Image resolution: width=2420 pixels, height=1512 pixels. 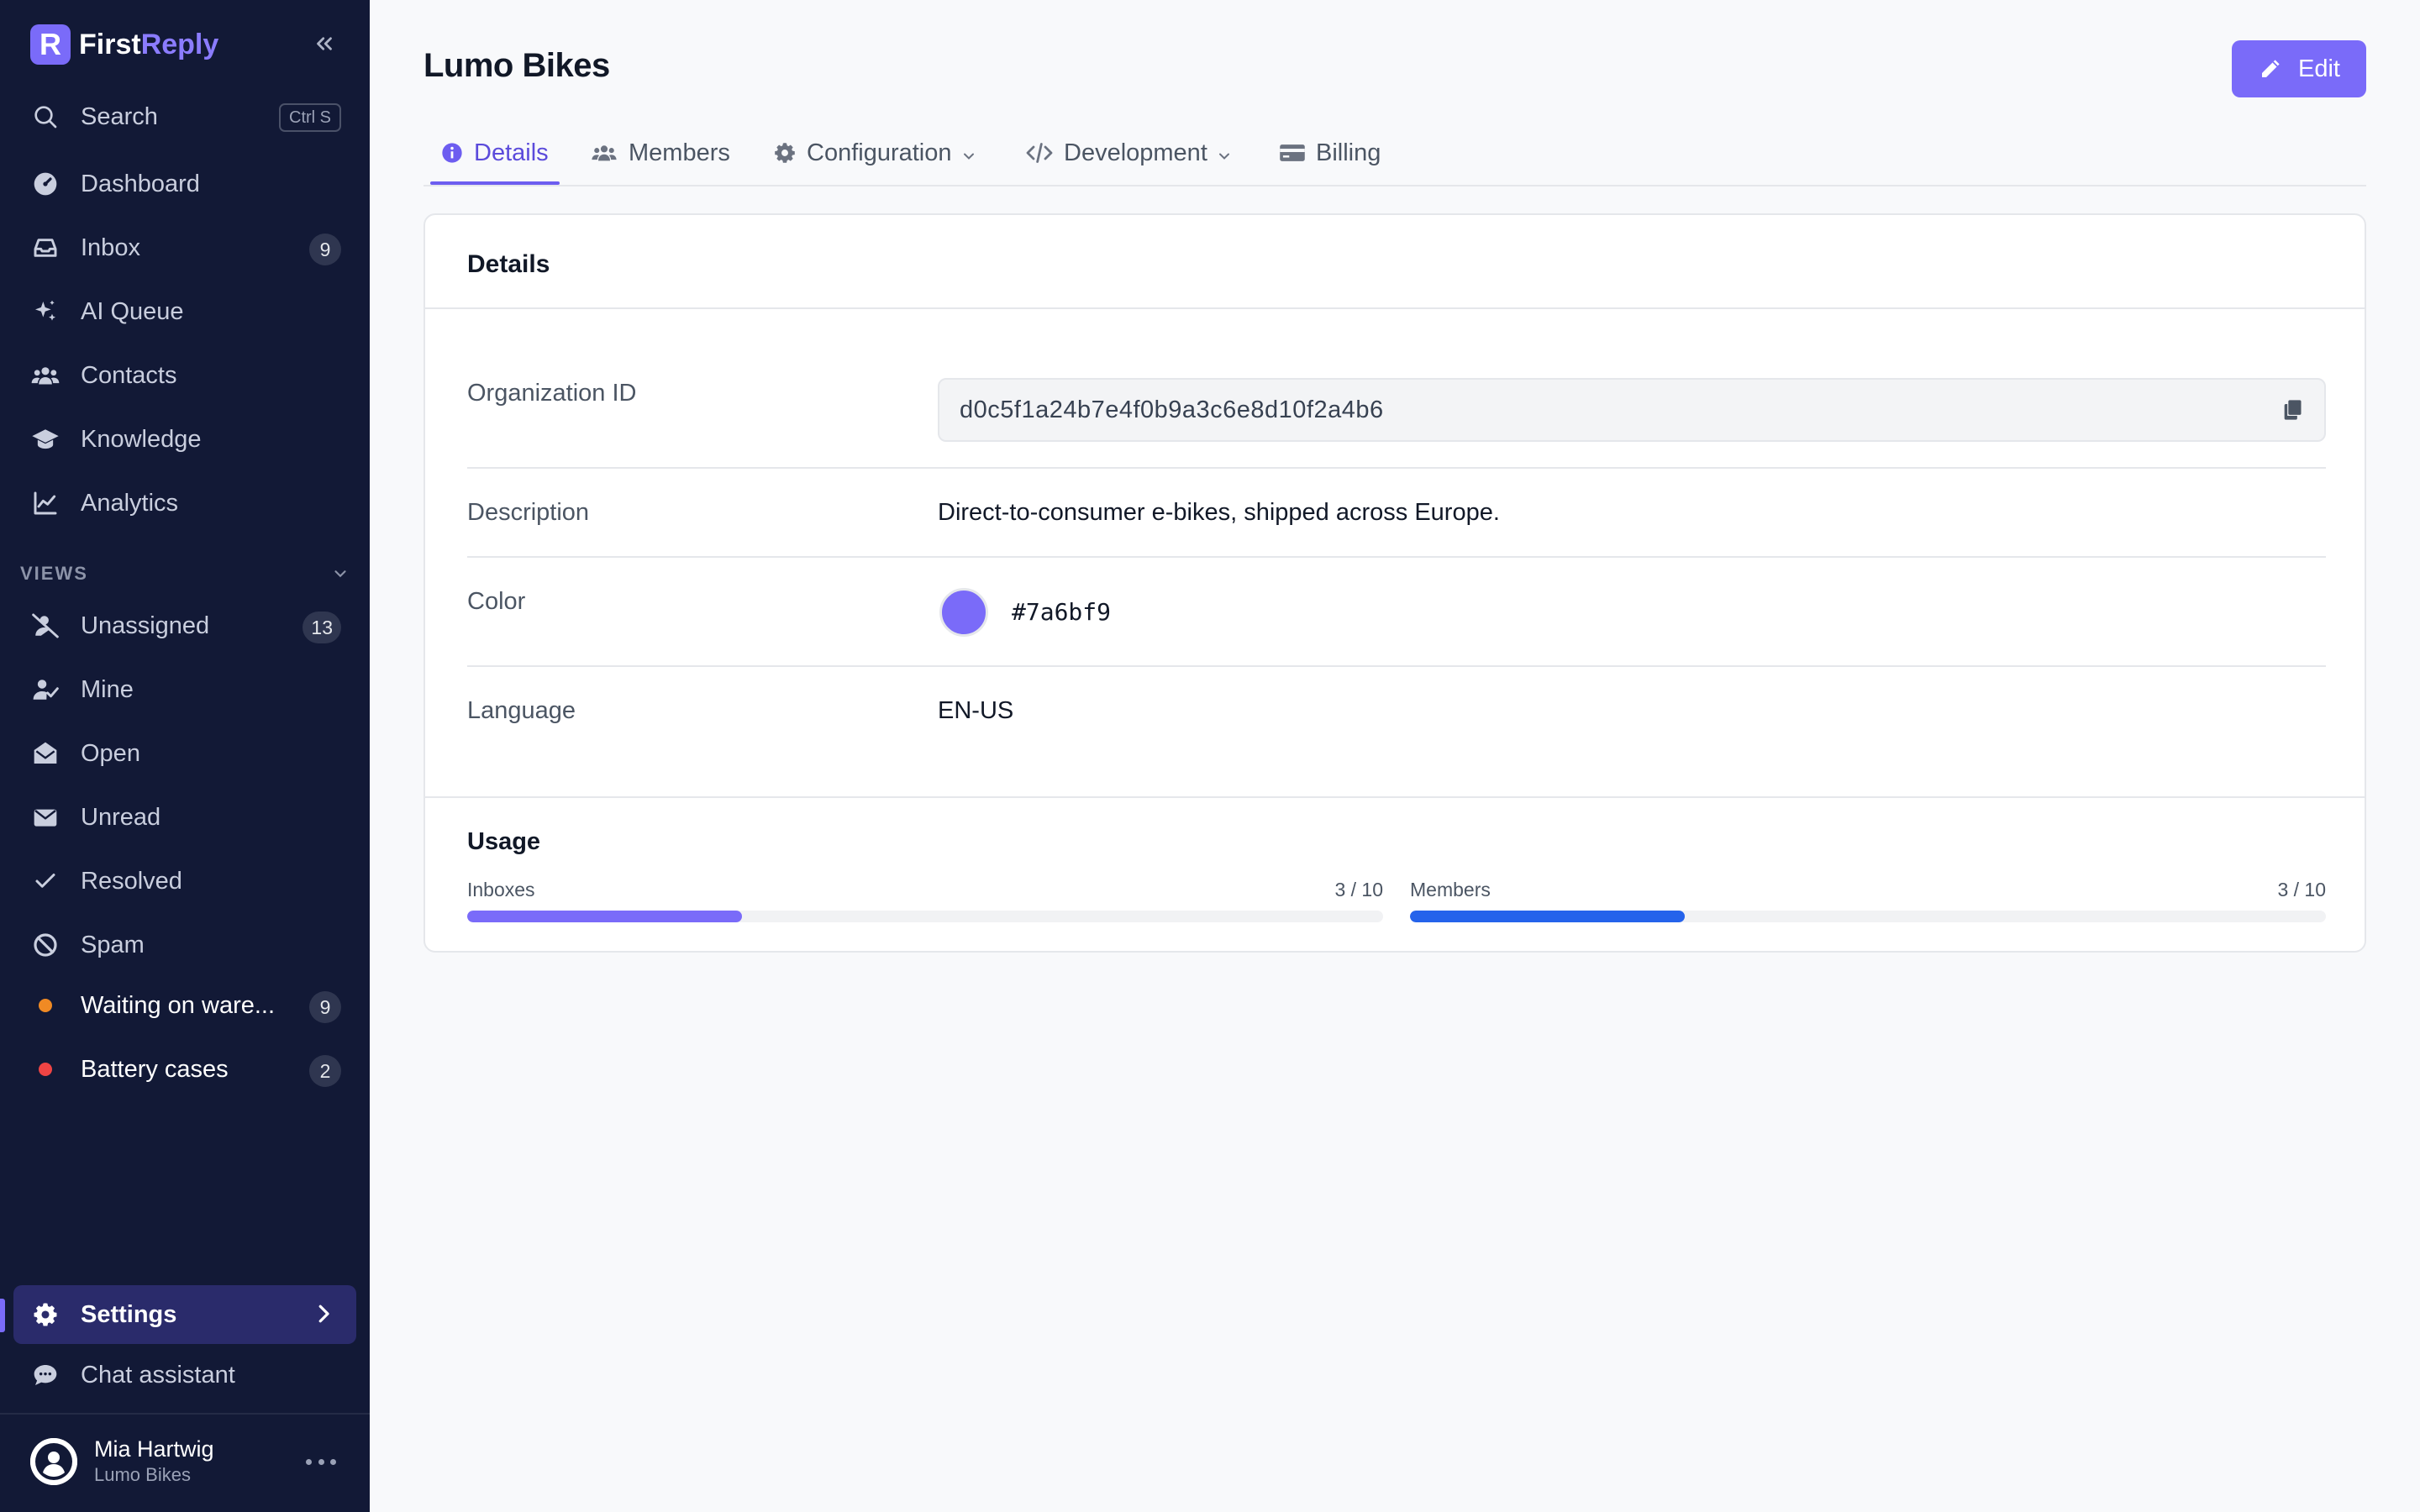 I want to click on sidebar-item-unread: Unread, so click(x=184, y=817).